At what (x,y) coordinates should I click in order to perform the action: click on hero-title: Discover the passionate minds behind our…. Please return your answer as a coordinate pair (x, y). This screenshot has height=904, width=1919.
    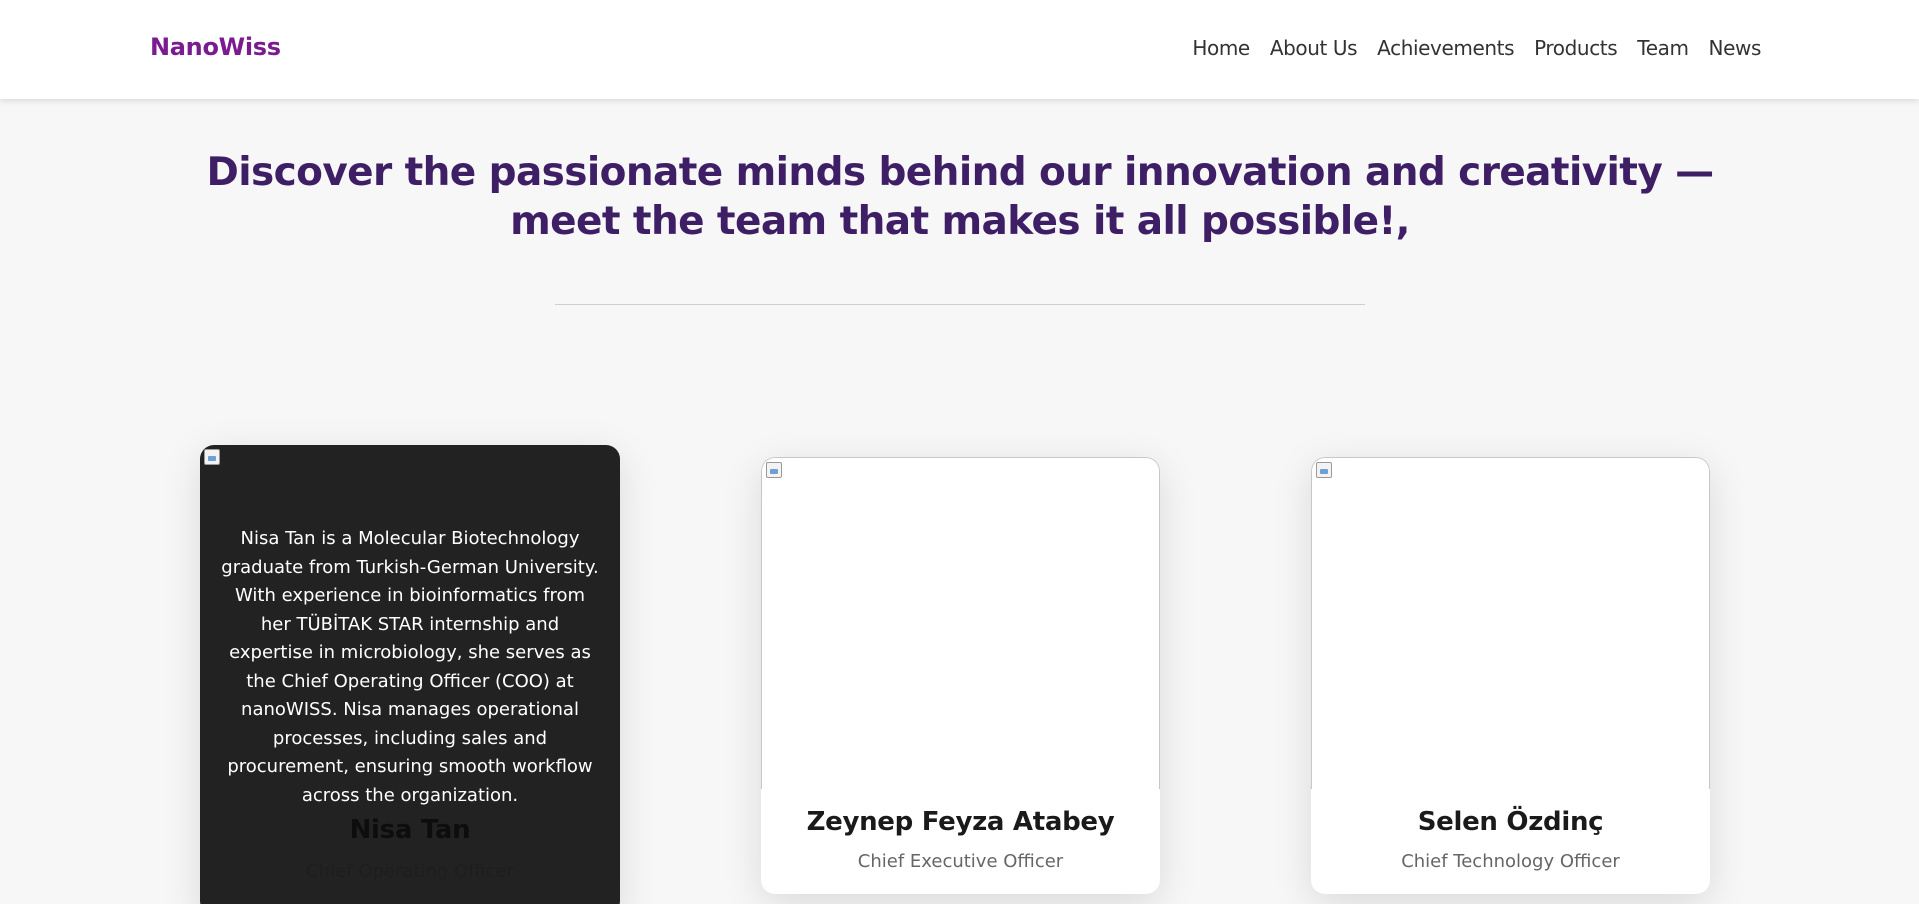
    Looking at the image, I should click on (960, 197).